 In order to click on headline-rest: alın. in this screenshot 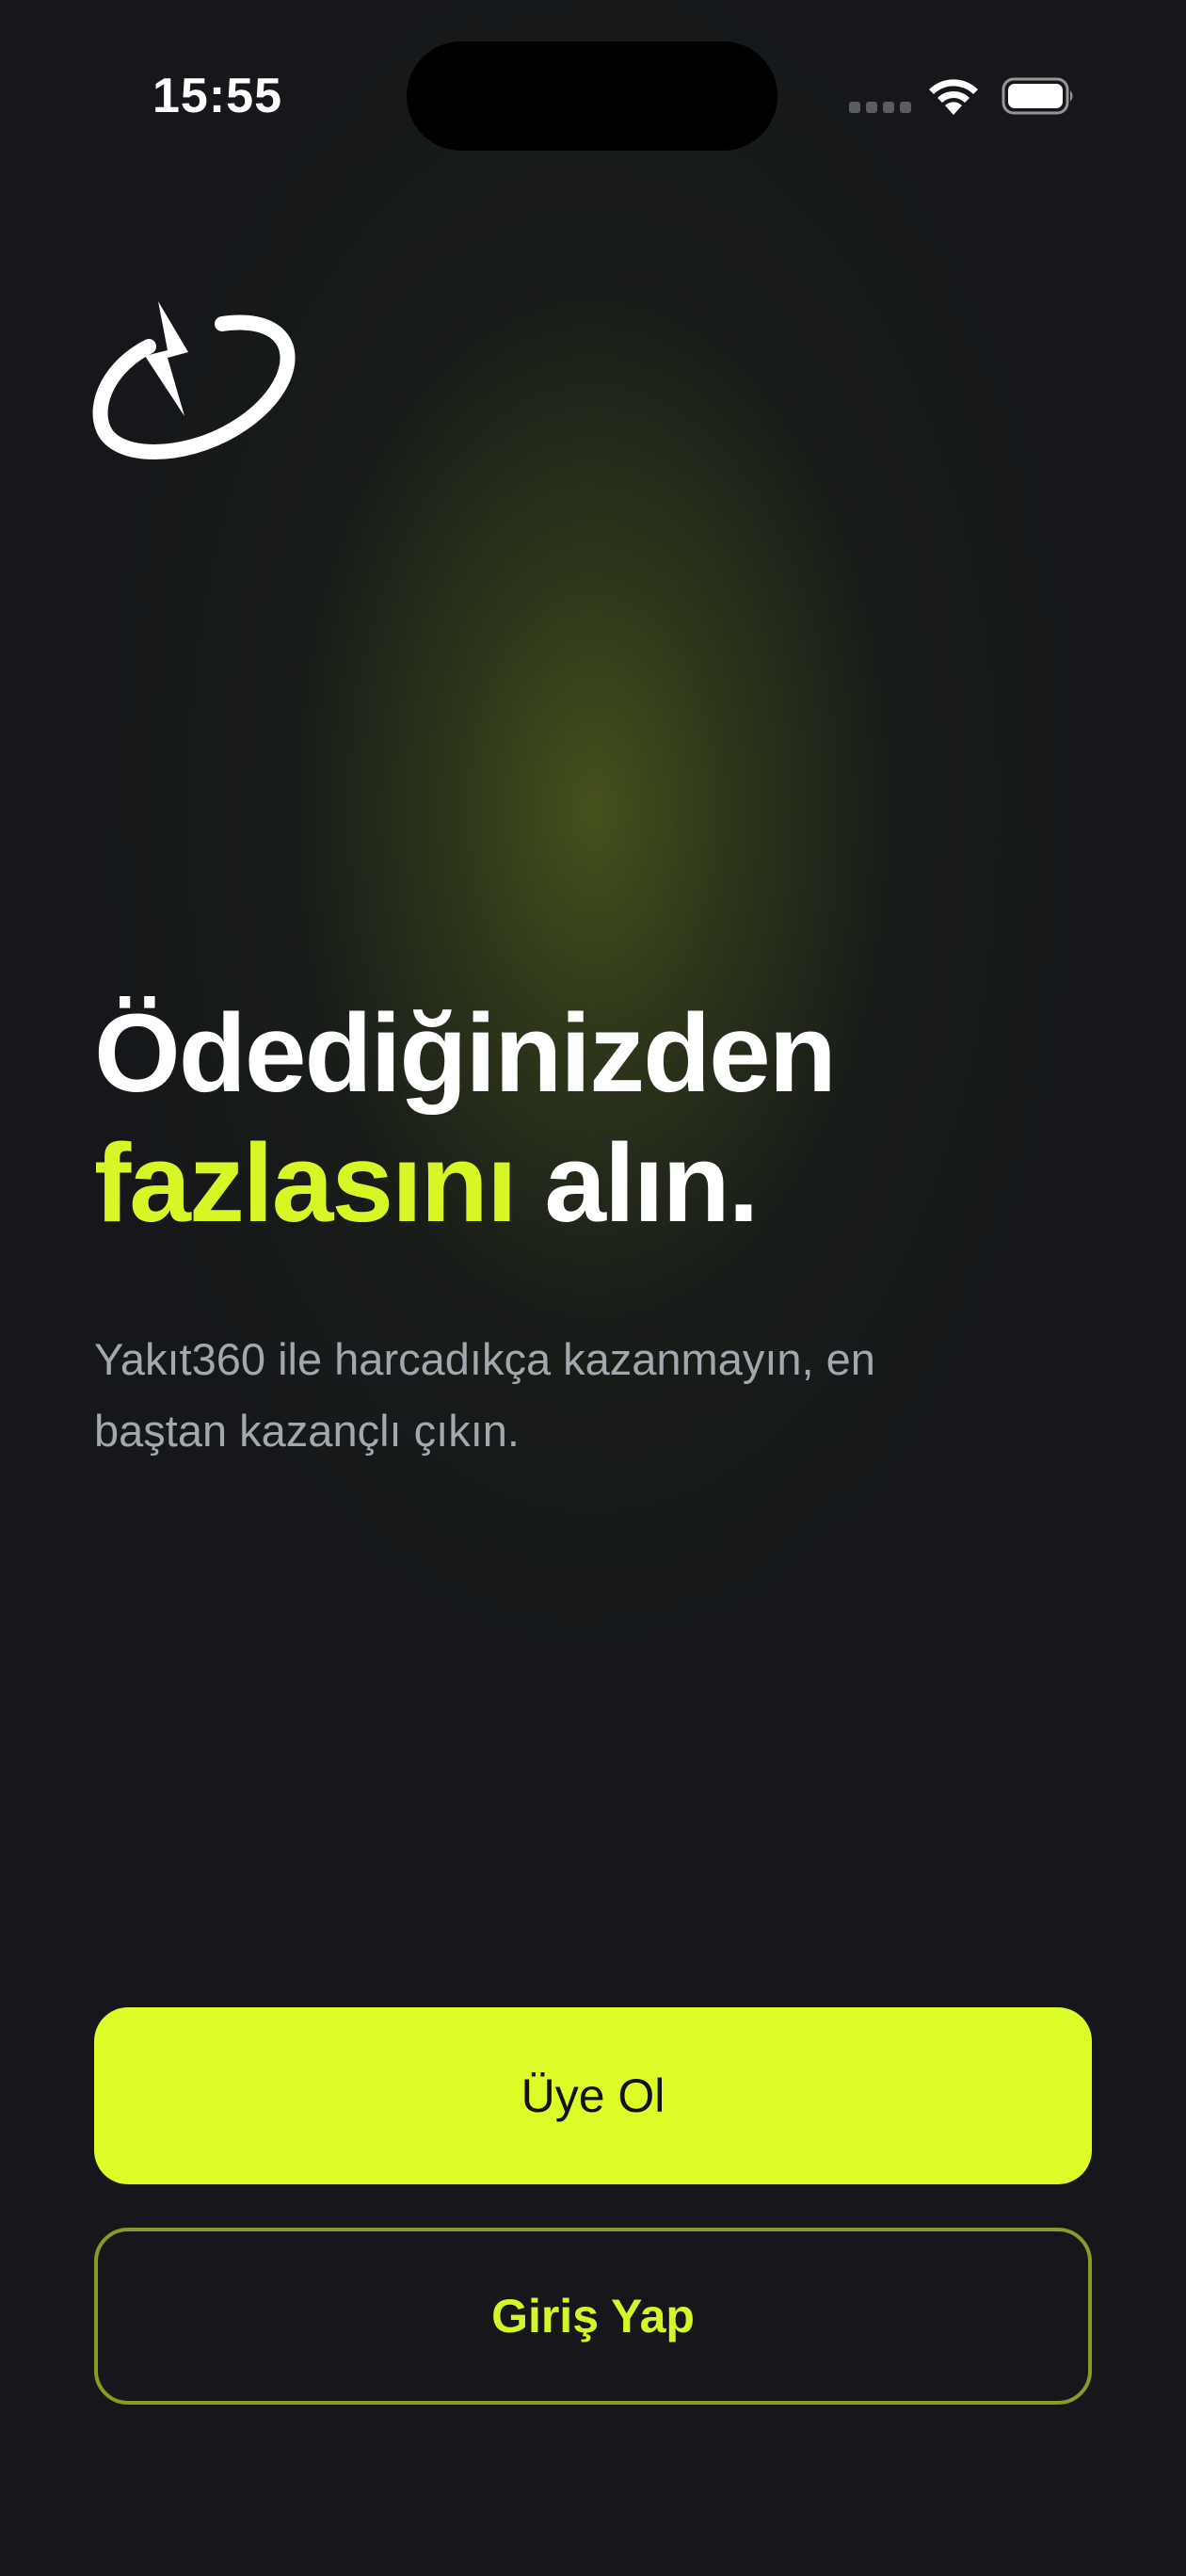, I will do `click(637, 1183)`.